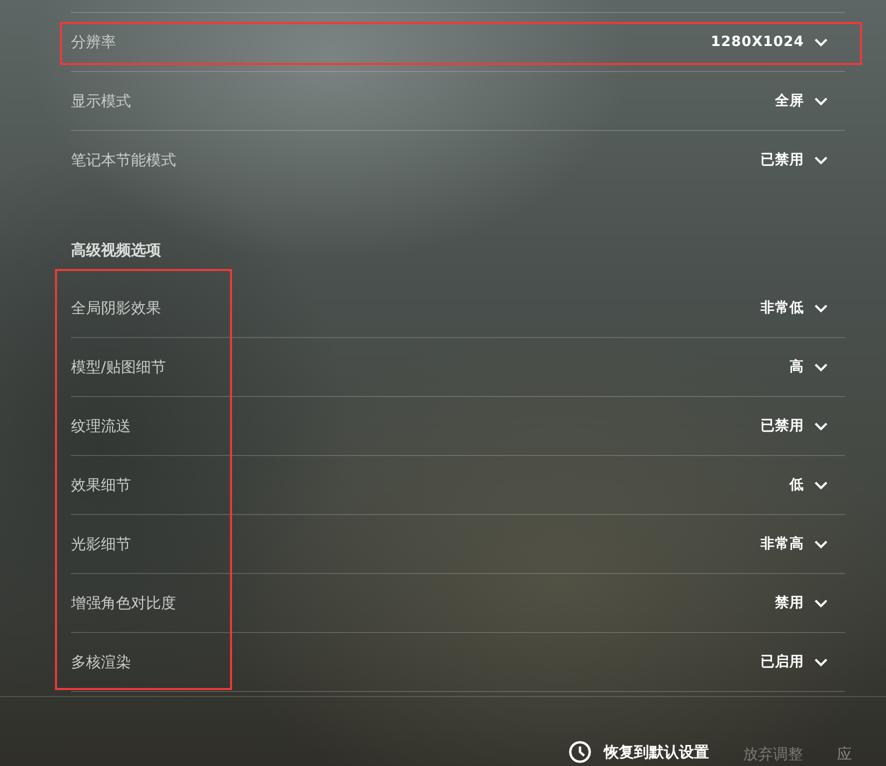 The height and width of the screenshot is (766, 886). What do you see at coordinates (802, 662) in the screenshot?
I see `setting-dropdown: 已启用` at bounding box center [802, 662].